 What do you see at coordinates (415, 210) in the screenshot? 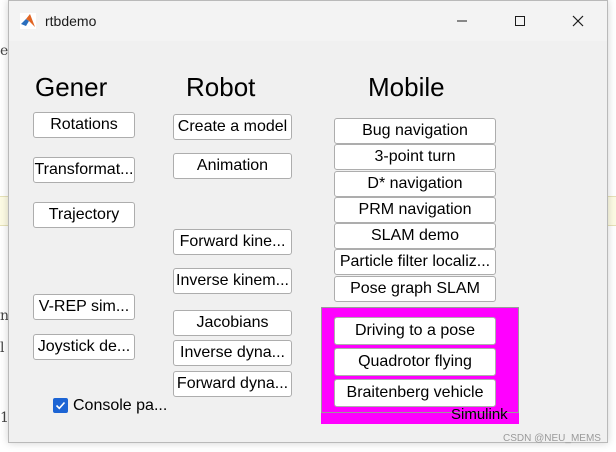
I see `prm-navigation-button: PRM navigation` at bounding box center [415, 210].